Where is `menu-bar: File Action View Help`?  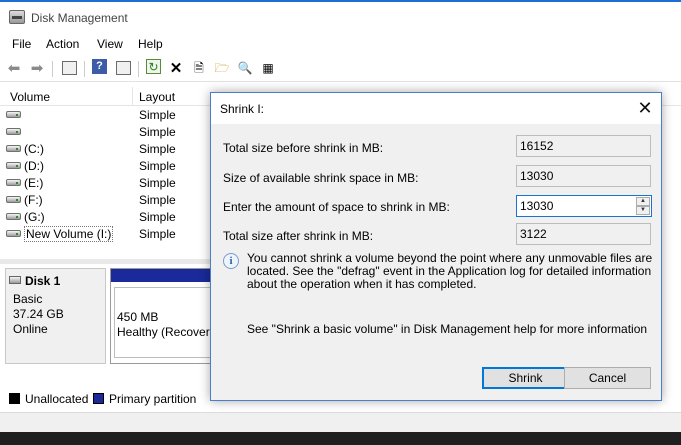
menu-bar: File Action View Help is located at coordinates (340, 44).